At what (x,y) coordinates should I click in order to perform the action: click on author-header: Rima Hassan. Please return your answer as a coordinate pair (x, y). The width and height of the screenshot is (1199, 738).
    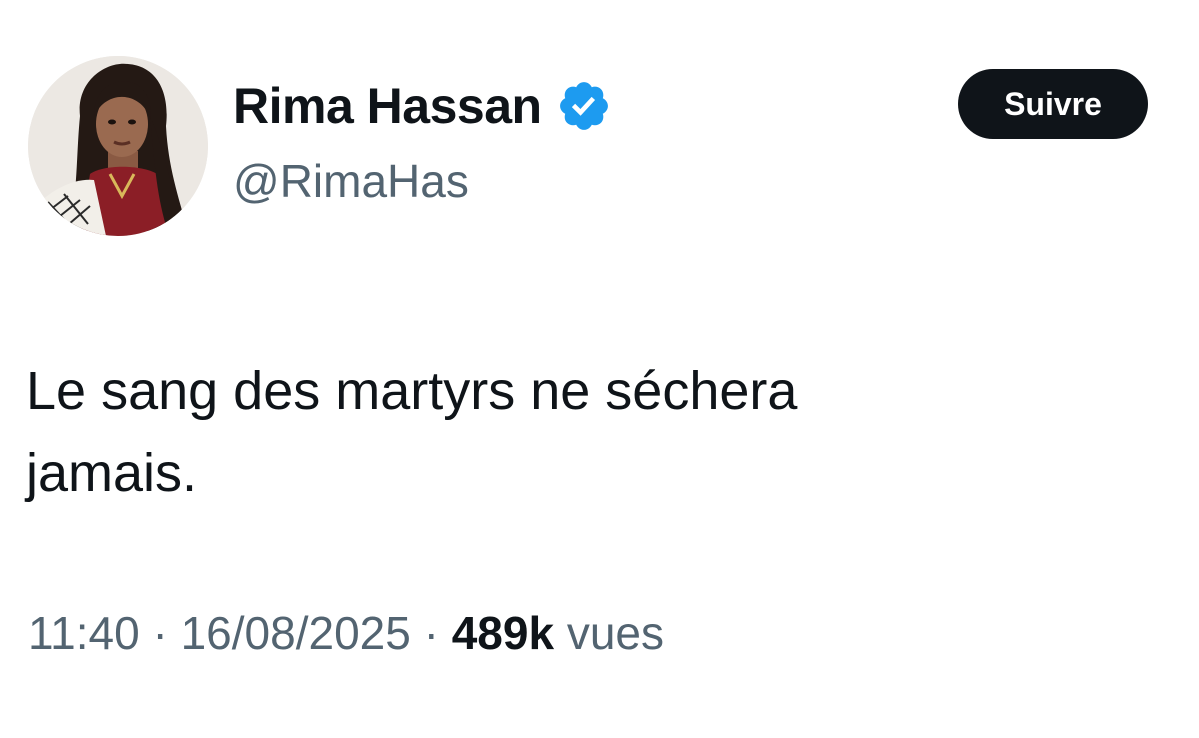
    Looking at the image, I should click on (422, 106).